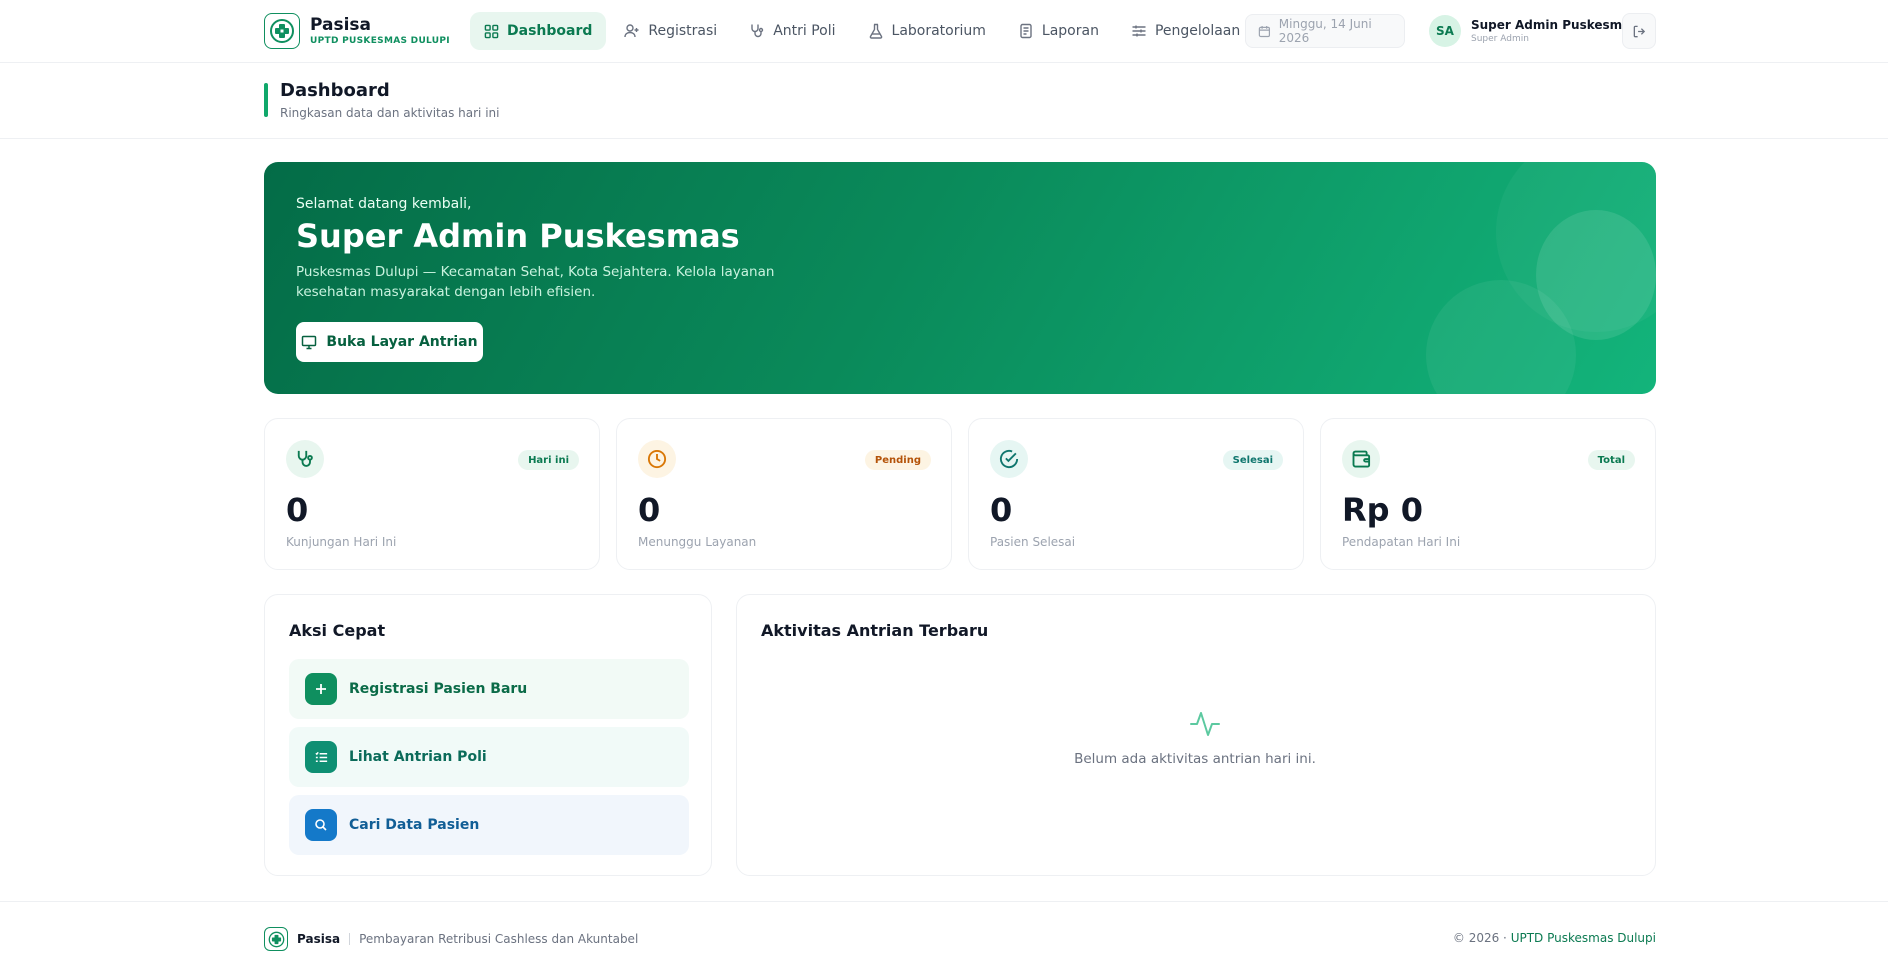  I want to click on logout-button, so click(1639, 31).